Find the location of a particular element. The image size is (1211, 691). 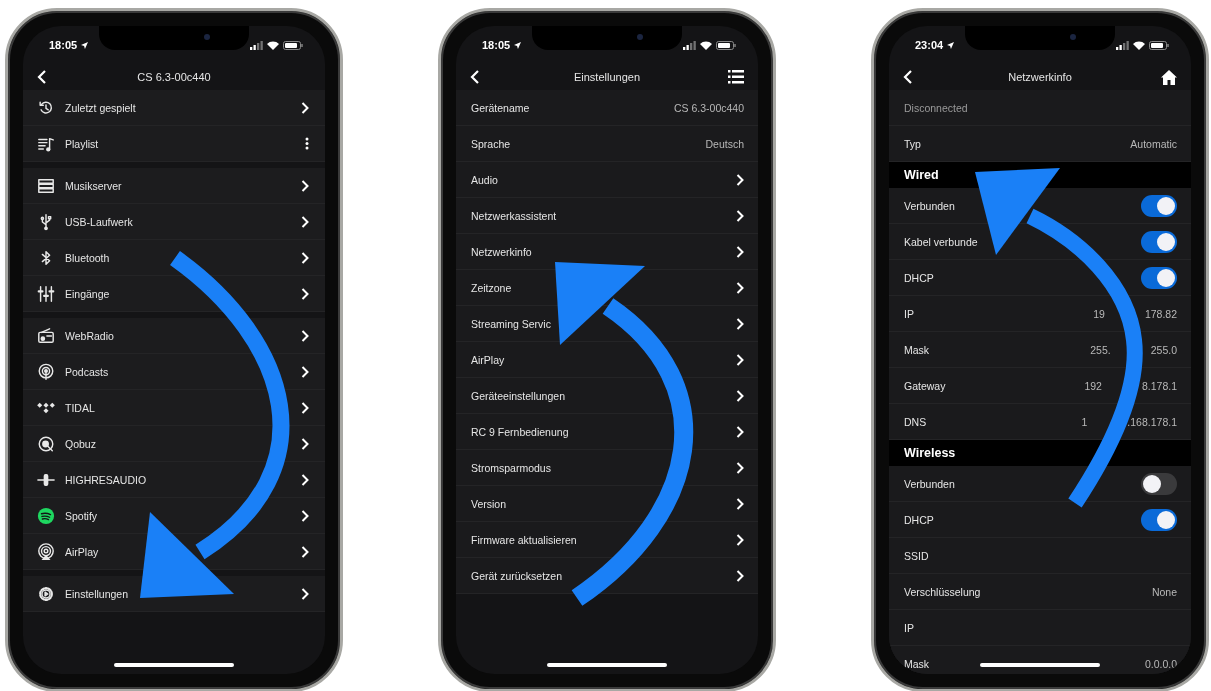

menu-row: HIGHRESAUDIO is located at coordinates (174, 480).